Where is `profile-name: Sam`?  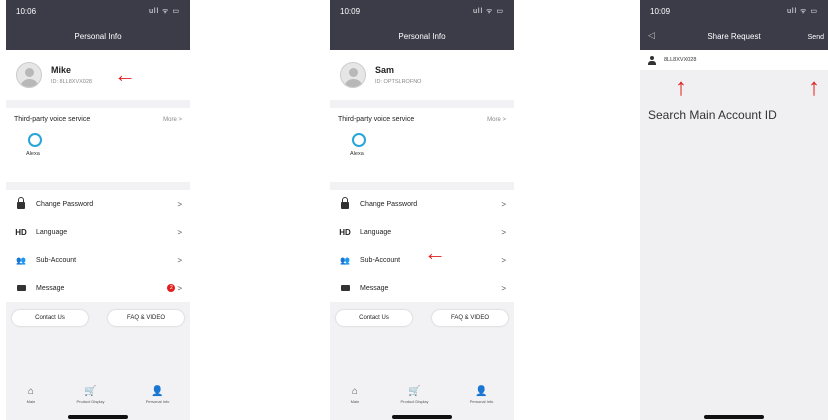 profile-name: Sam is located at coordinates (385, 70).